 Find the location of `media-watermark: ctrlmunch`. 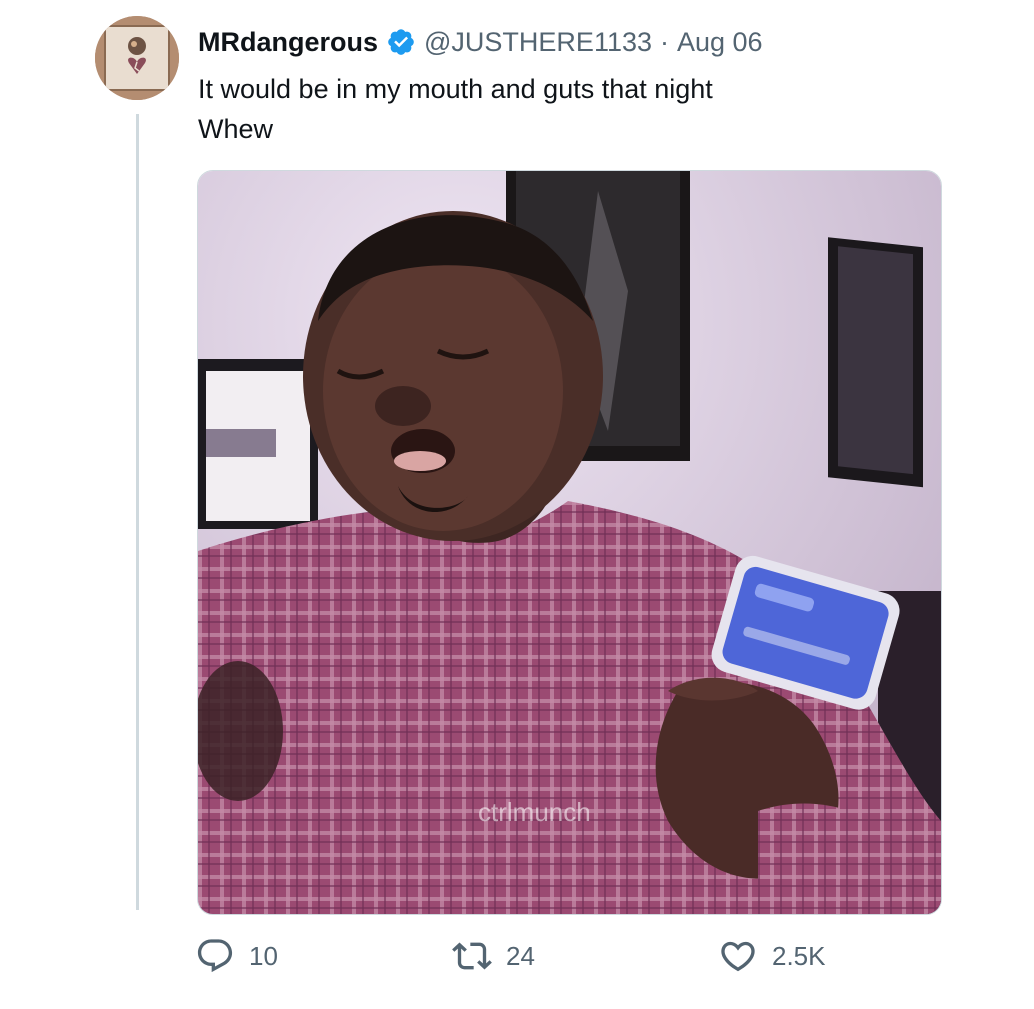

media-watermark: ctrlmunch is located at coordinates (534, 812).